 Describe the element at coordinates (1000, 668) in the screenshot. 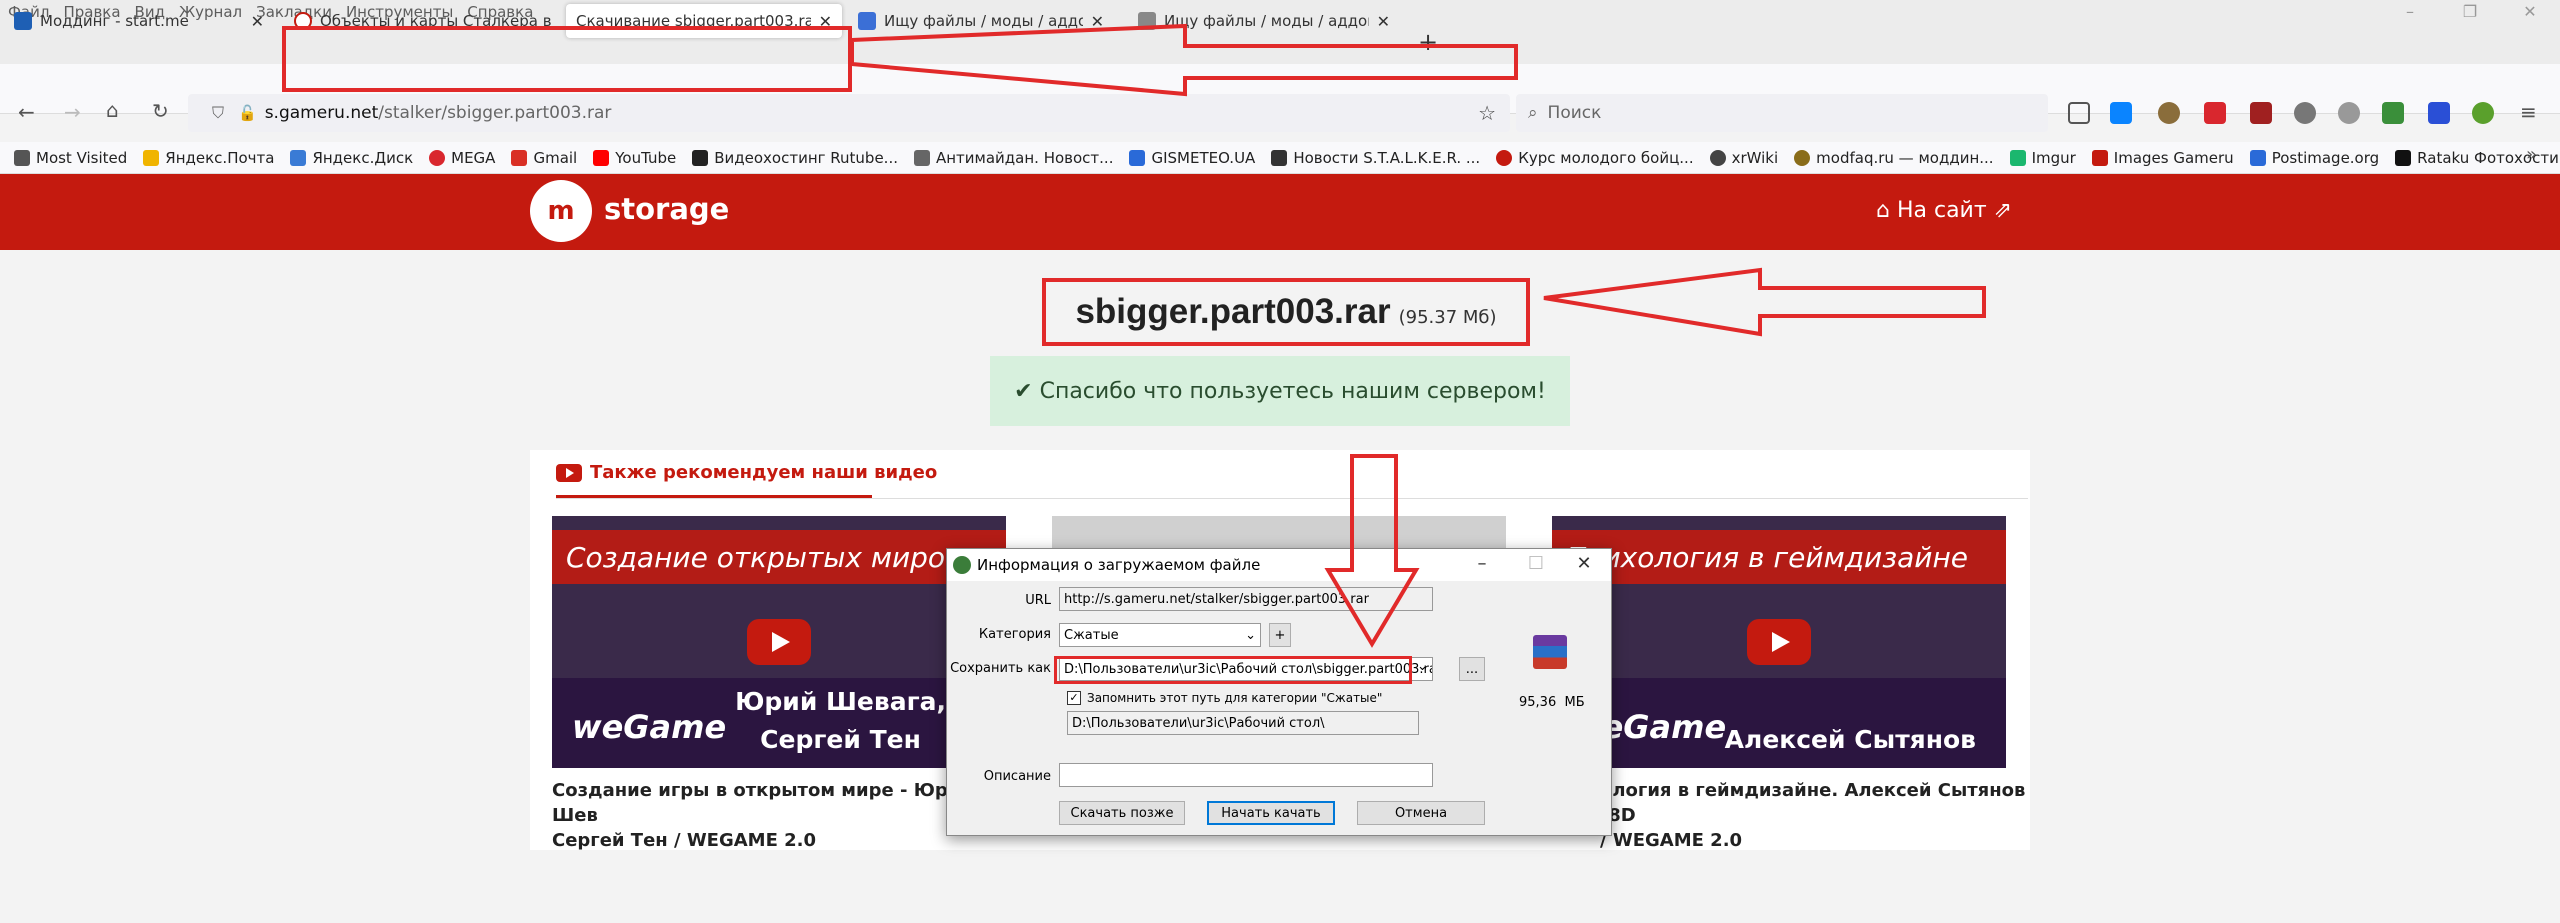

I see `saveas-label: Сохранить как` at that location.